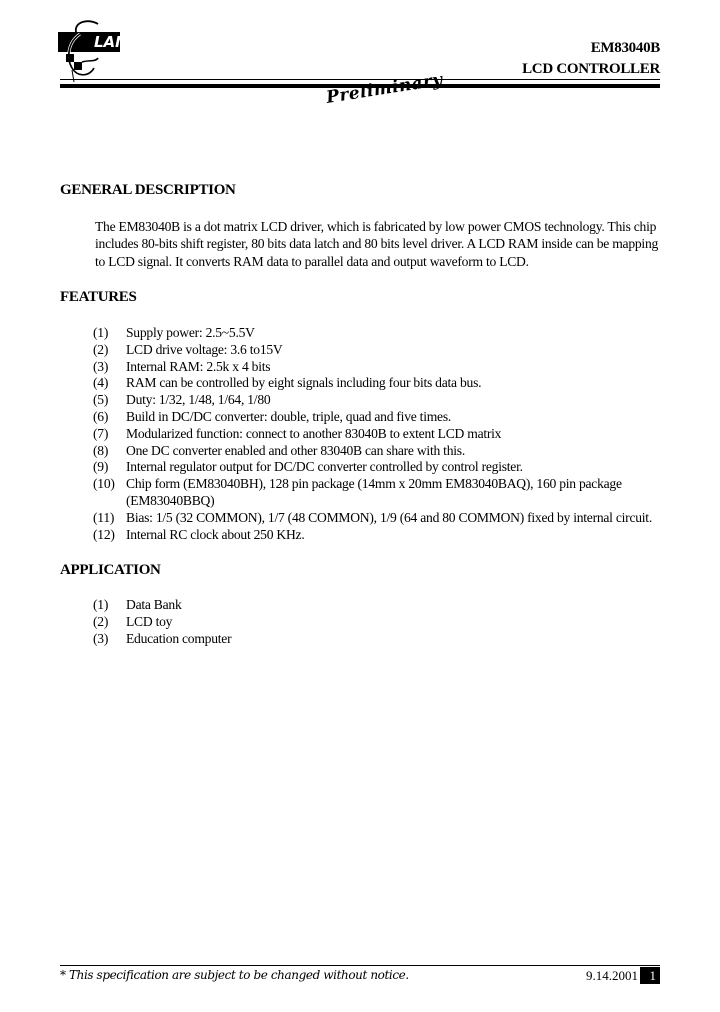 The height and width of the screenshot is (1012, 720). What do you see at coordinates (625, 48) in the screenshot?
I see `part-number: EM83040B` at bounding box center [625, 48].